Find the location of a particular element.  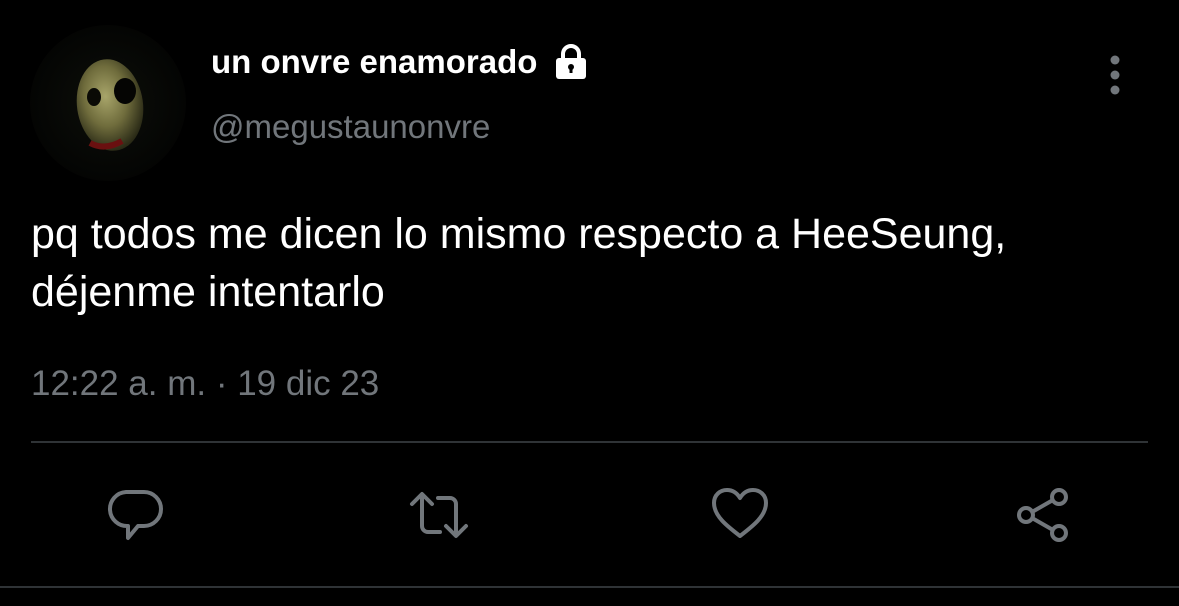

avatar-face-icon is located at coordinates (110, 105).